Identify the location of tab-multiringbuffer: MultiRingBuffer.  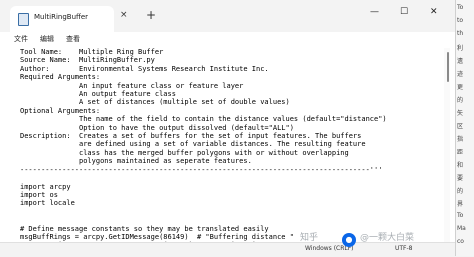
(62, 19).